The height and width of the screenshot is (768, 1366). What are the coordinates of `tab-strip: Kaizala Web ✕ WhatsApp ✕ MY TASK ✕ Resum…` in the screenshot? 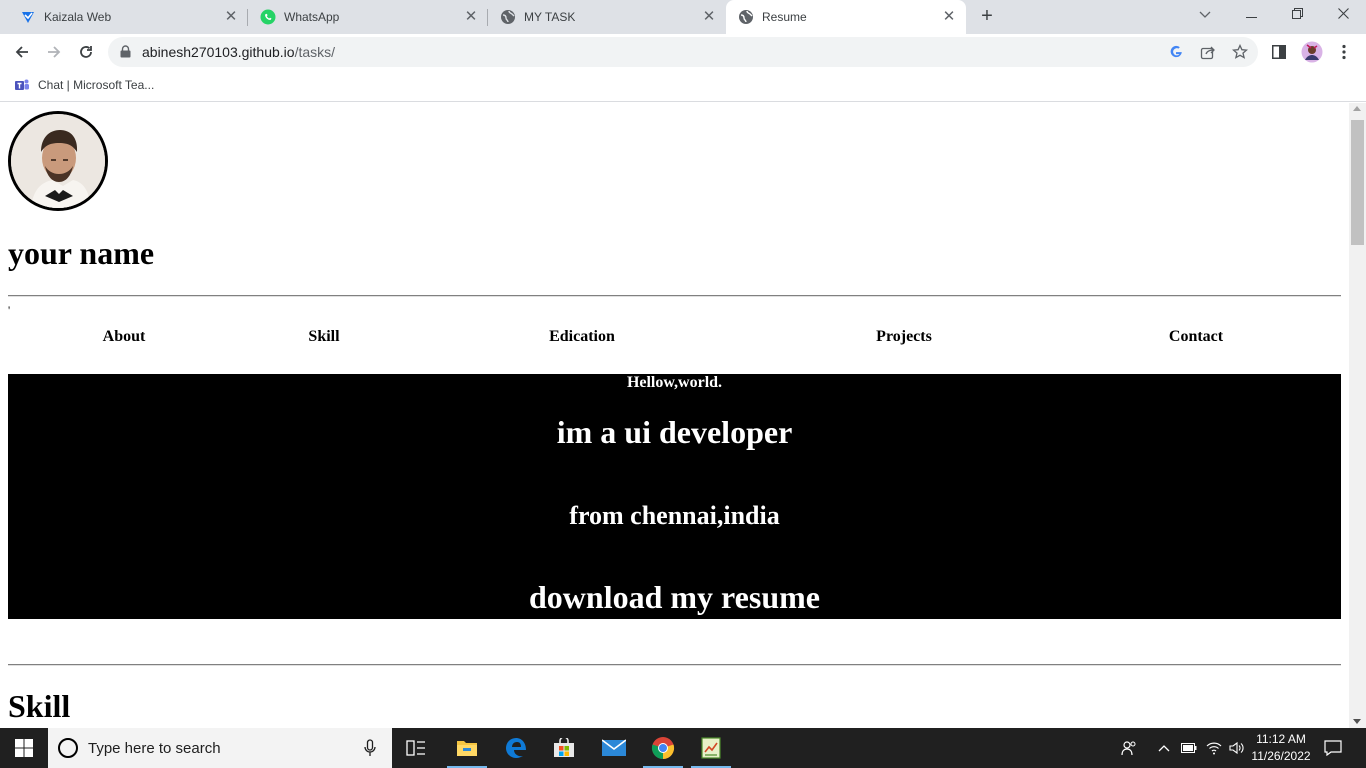 It's located at (683, 17).